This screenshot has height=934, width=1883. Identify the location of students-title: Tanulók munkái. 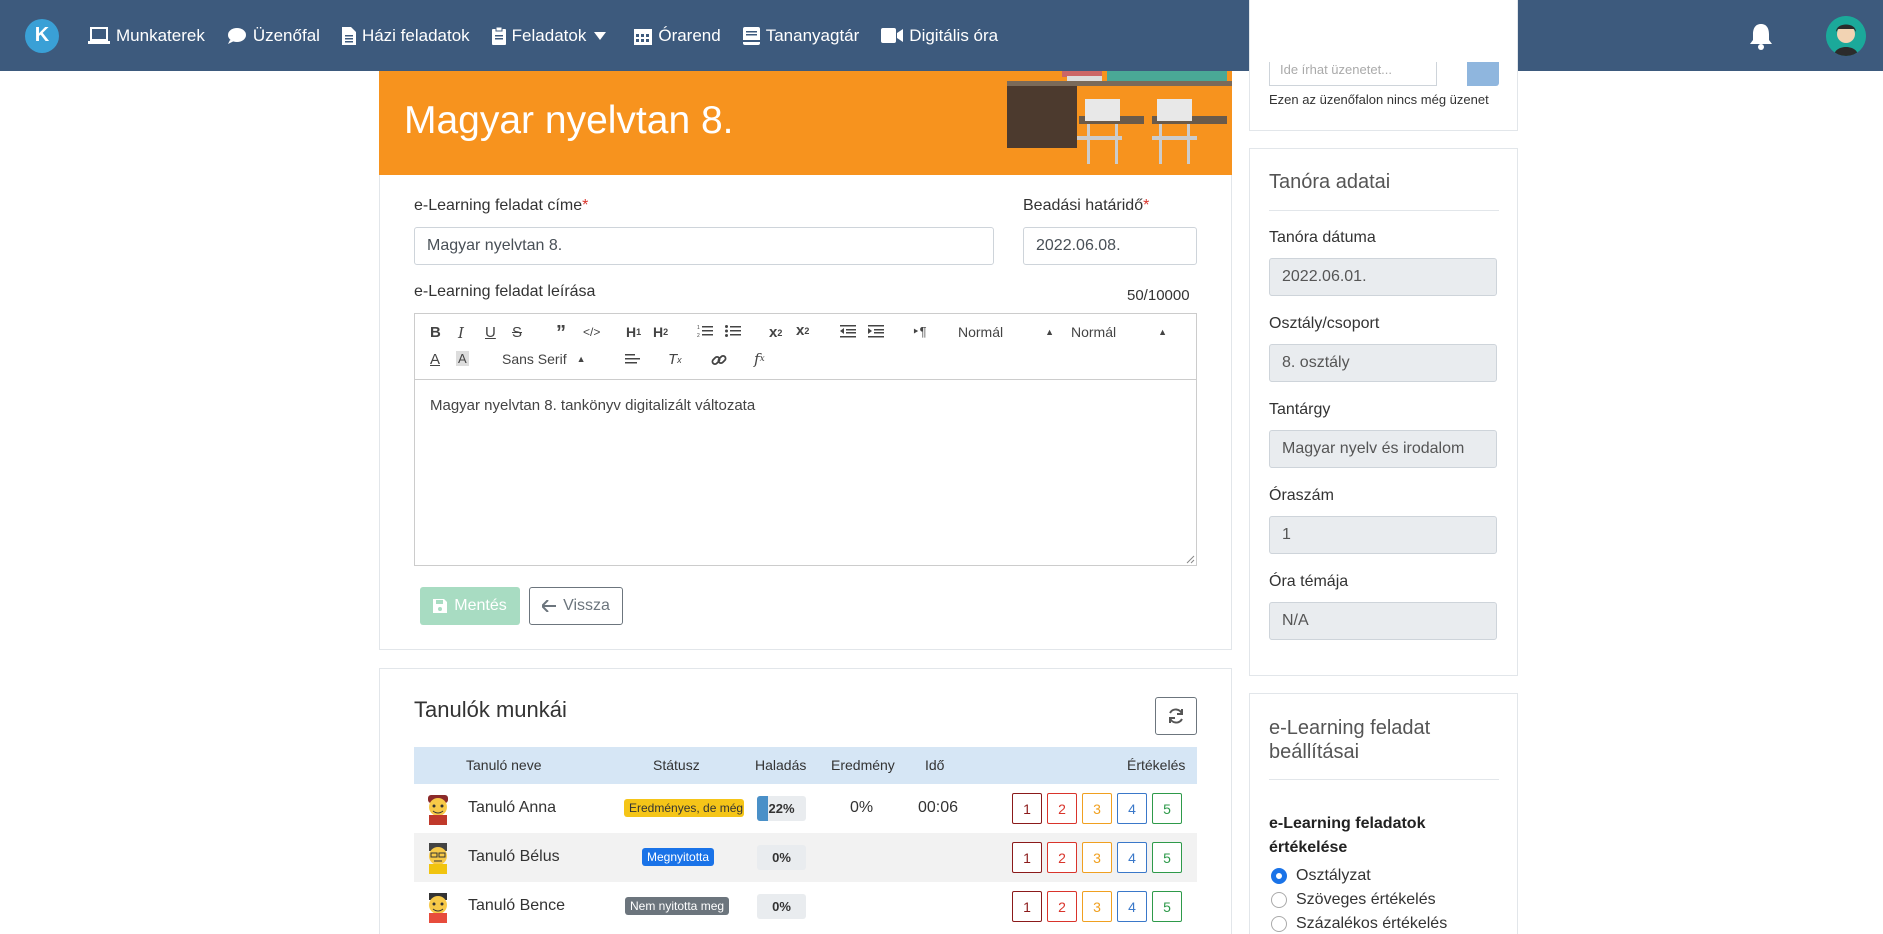
(490, 709).